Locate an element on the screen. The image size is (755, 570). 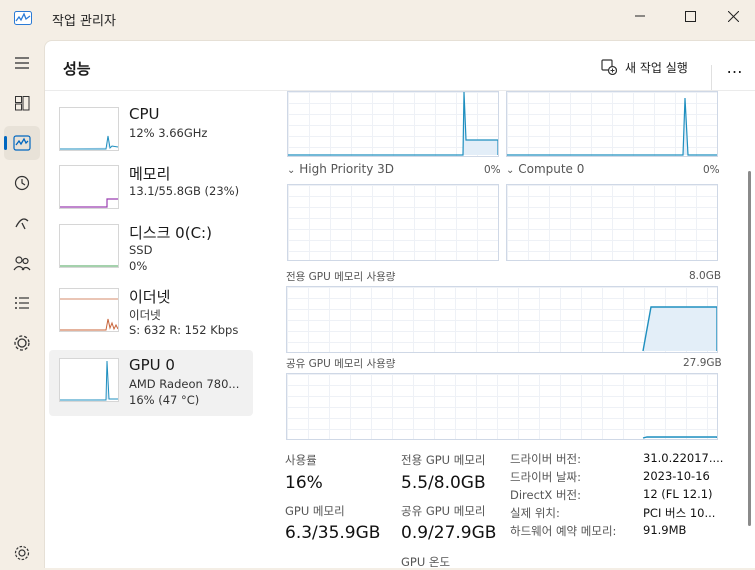
nav-processes is located at coordinates (22, 103).